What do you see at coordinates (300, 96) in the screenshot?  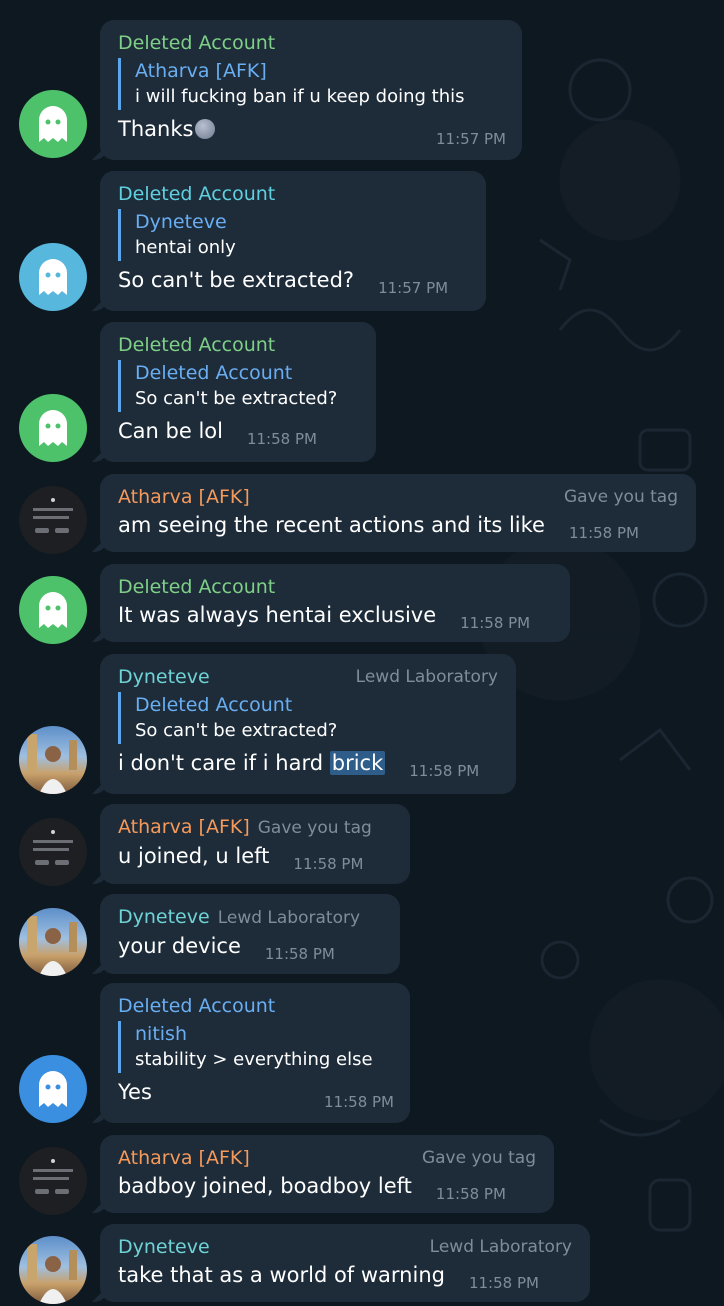 I see `reply-text: i will fucking ban if u keep doing this` at bounding box center [300, 96].